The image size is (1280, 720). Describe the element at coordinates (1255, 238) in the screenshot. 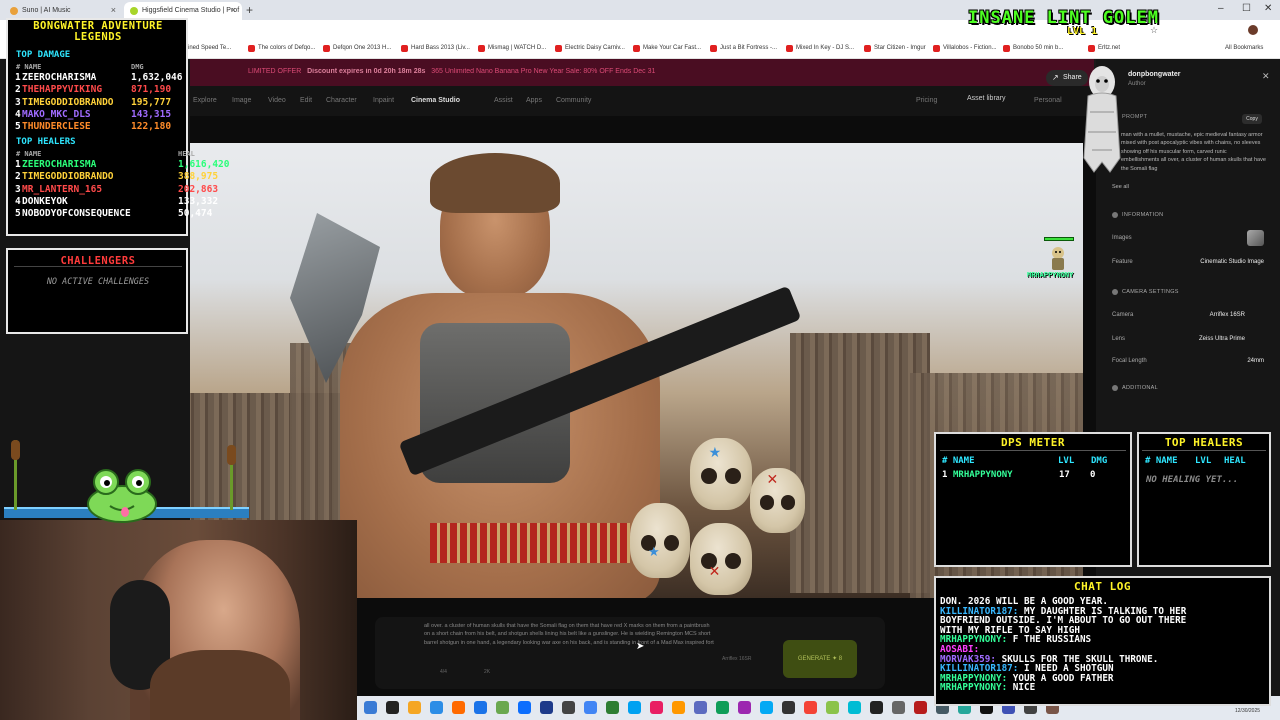

I see `image-thumbnail` at that location.